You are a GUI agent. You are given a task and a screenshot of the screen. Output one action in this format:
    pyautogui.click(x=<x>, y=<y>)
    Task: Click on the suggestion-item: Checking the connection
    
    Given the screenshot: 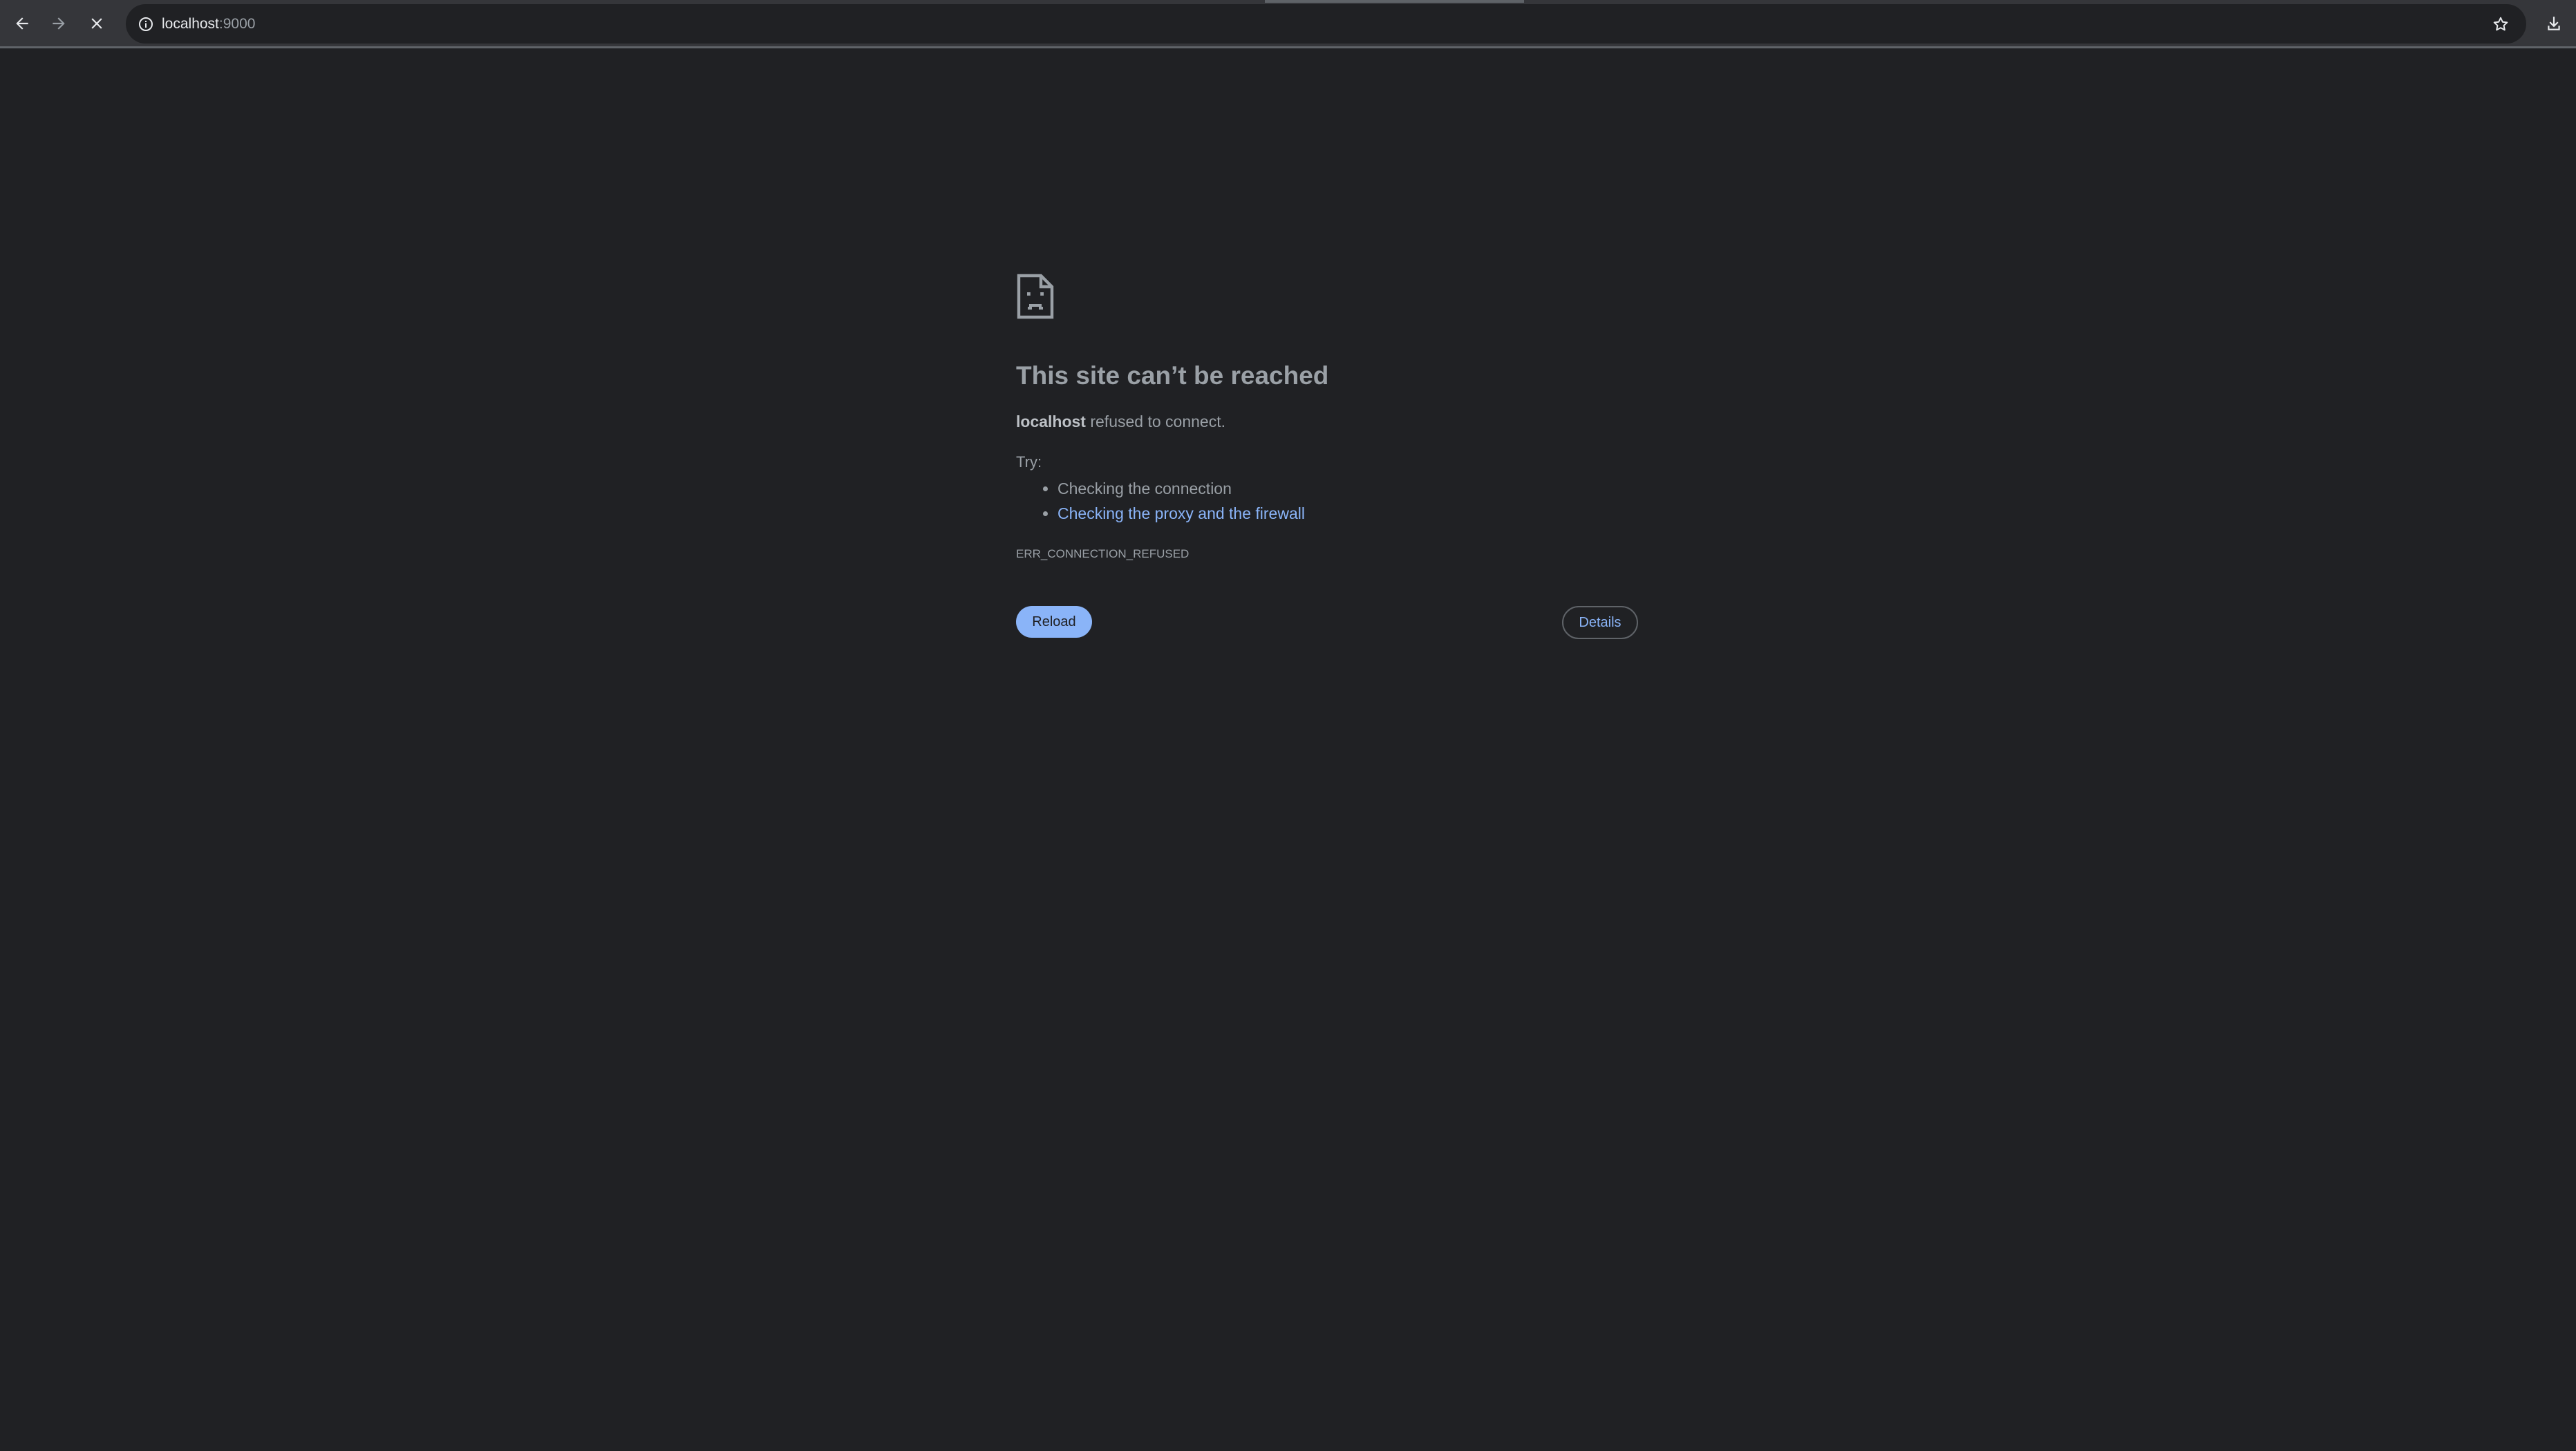 What is the action you would take?
    pyautogui.click(x=1181, y=489)
    